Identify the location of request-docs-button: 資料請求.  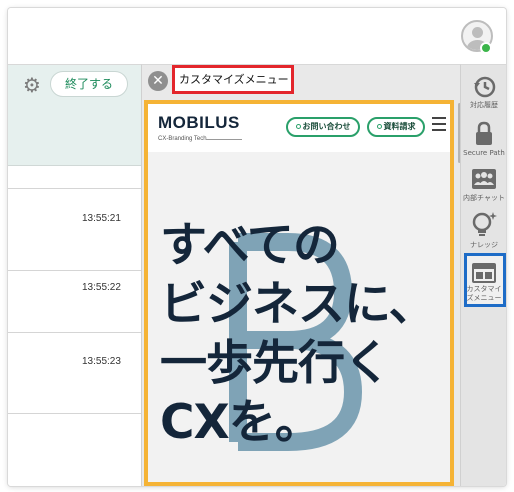
(396, 127).